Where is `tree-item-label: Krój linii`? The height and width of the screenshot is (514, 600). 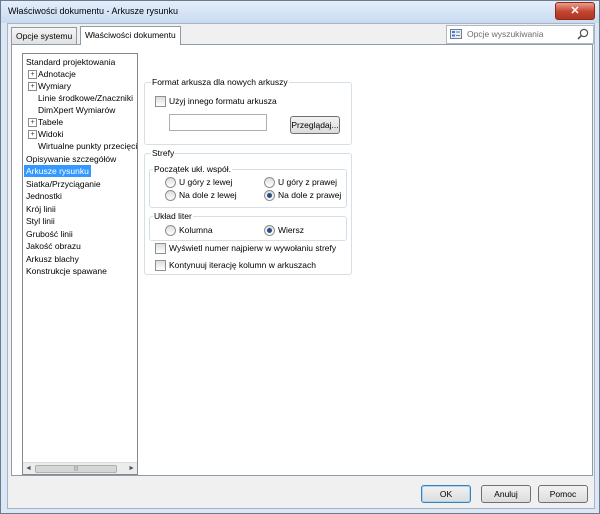 tree-item-label: Krój linii is located at coordinates (41, 209).